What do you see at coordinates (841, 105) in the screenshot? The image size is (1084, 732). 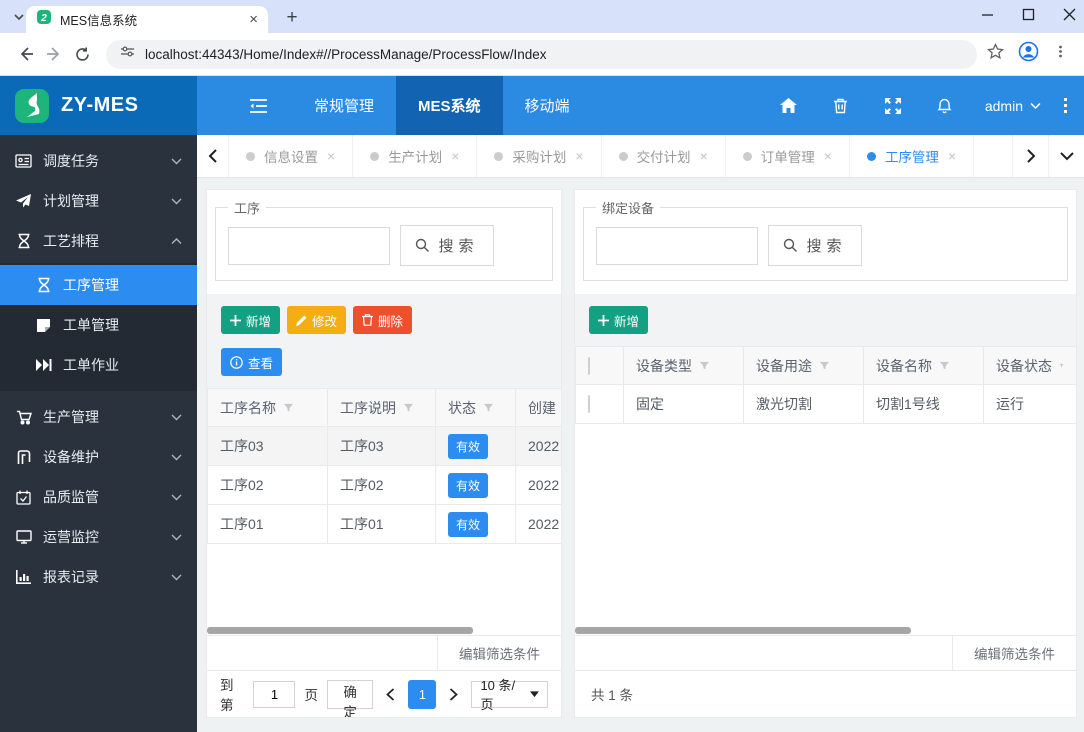 I see `trash-icon` at bounding box center [841, 105].